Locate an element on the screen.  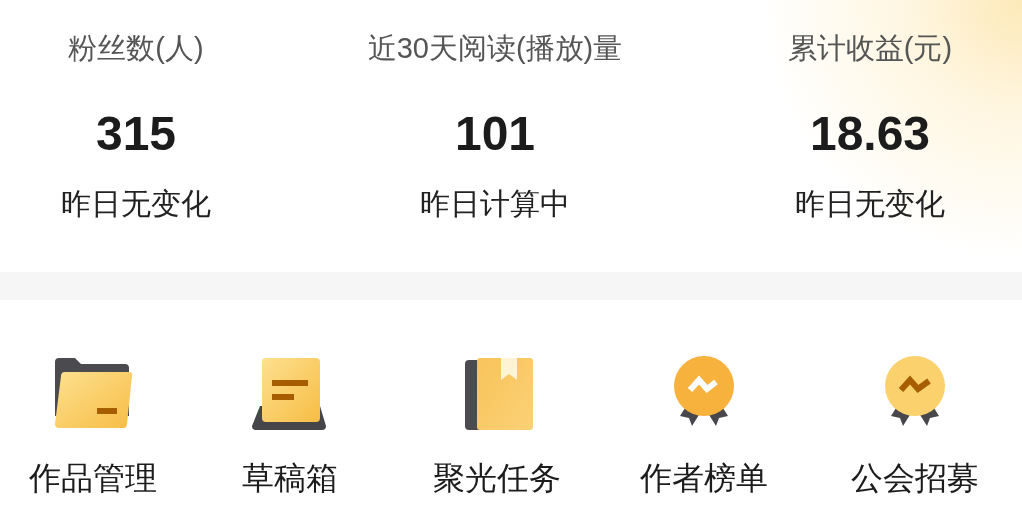
stat-value: 18.63 is located at coordinates (870, 134).